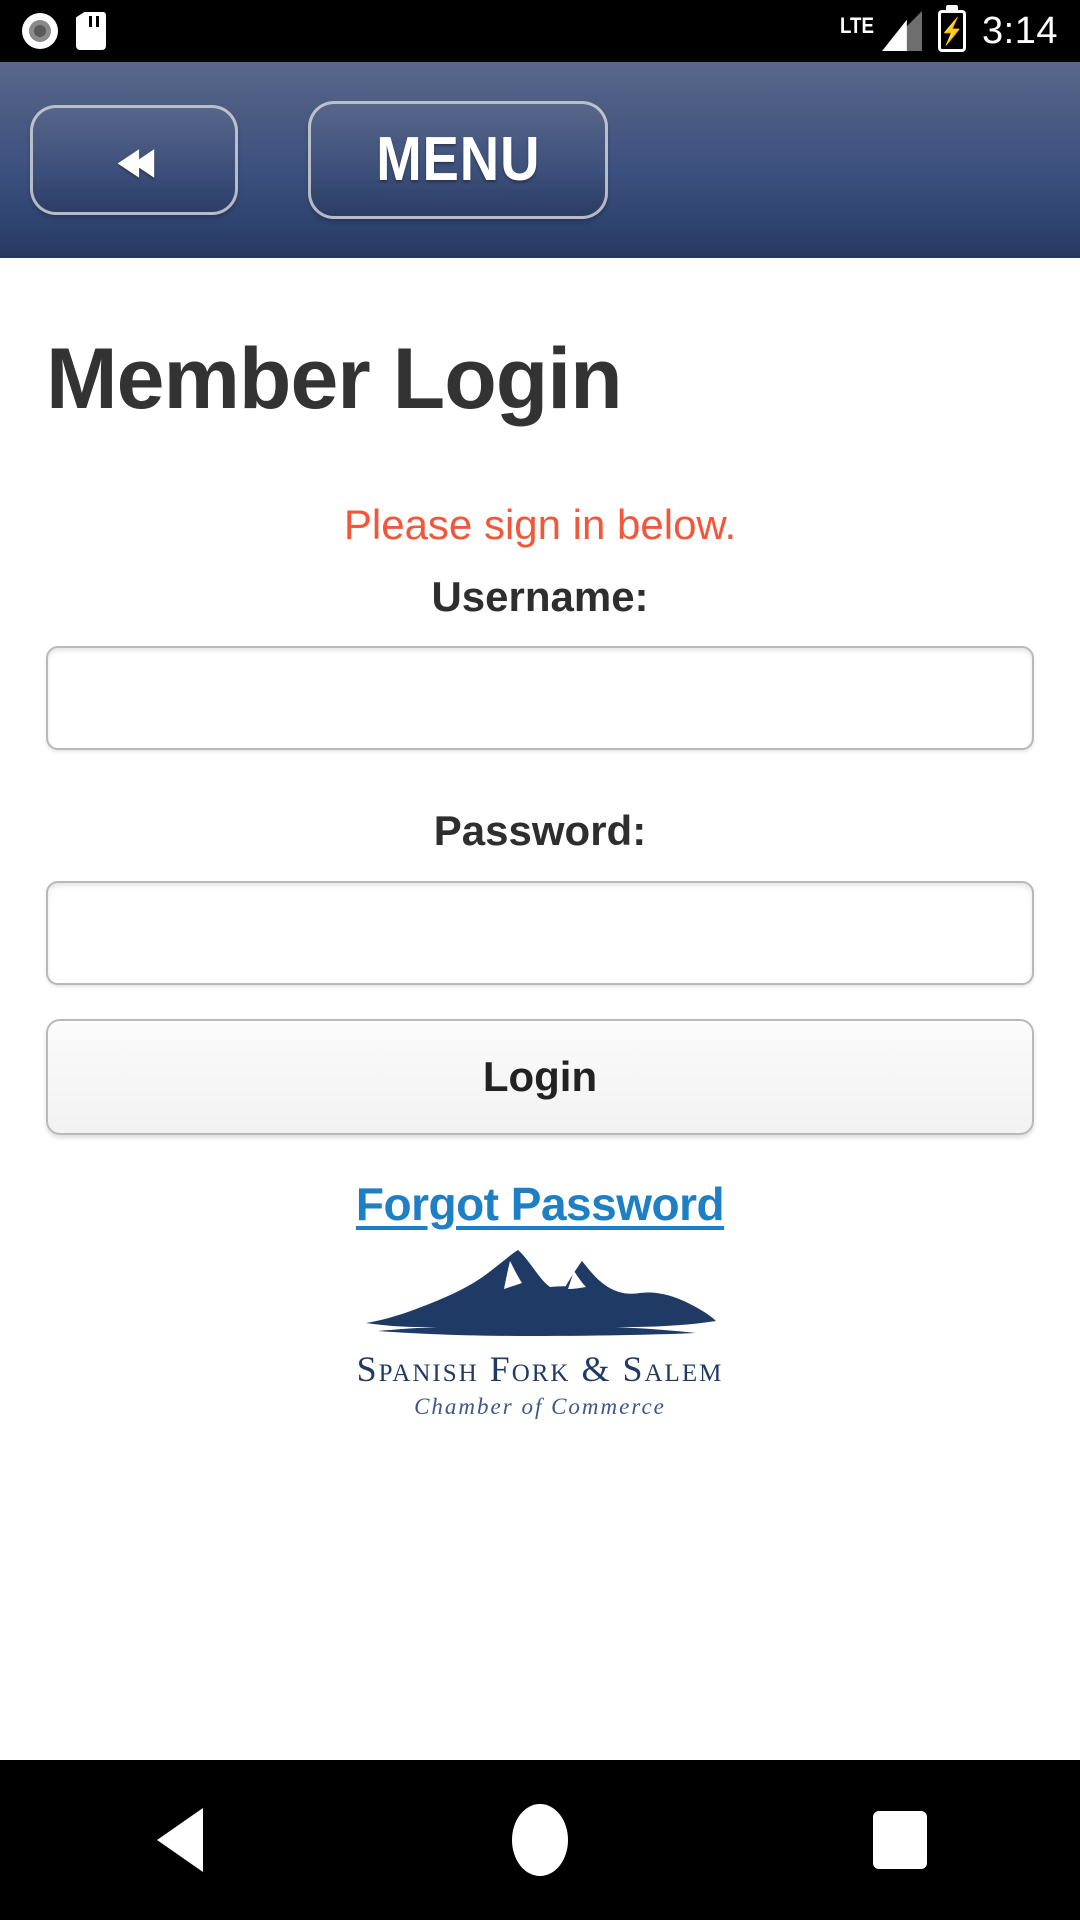 Image resolution: width=1080 pixels, height=1920 pixels. I want to click on status-bar-clock: 3:14, so click(1020, 31).